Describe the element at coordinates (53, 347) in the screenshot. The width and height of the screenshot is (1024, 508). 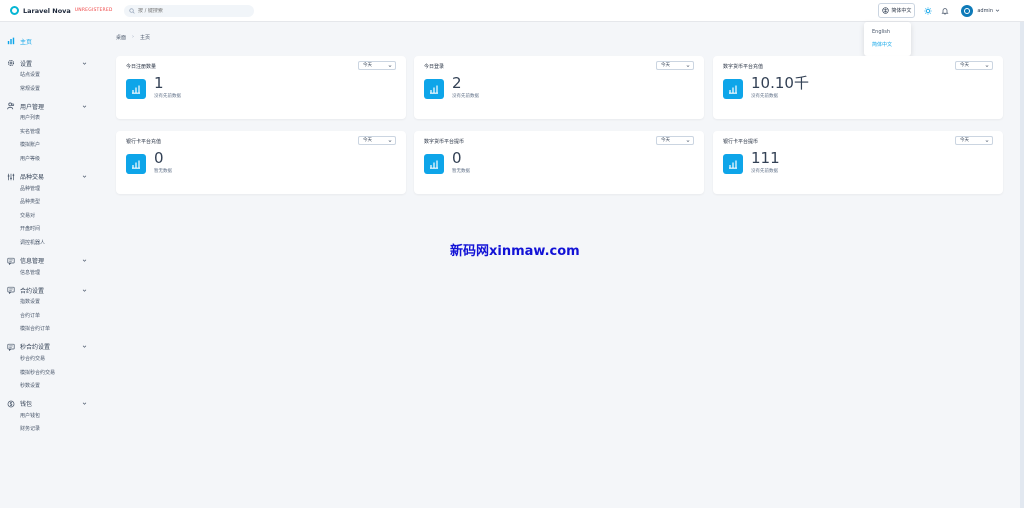
I see `sidebar-group-second-contracts: 秒合约设置` at that location.